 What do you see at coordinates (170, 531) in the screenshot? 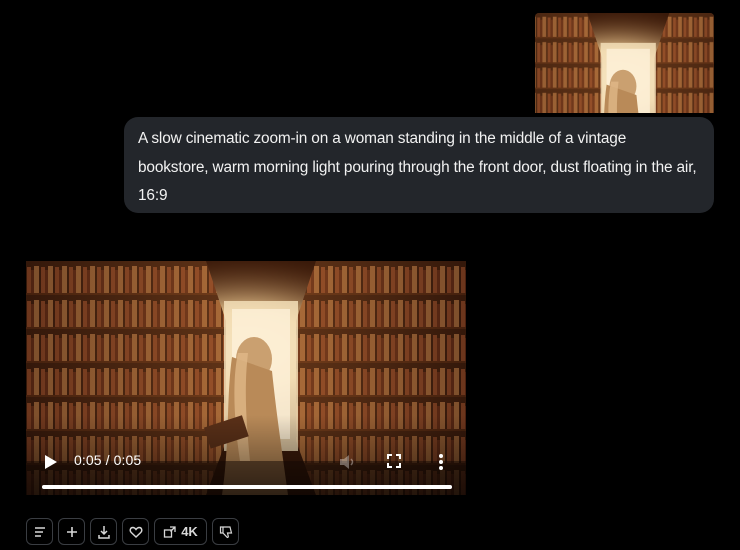
I see `upscale-icon` at bounding box center [170, 531].